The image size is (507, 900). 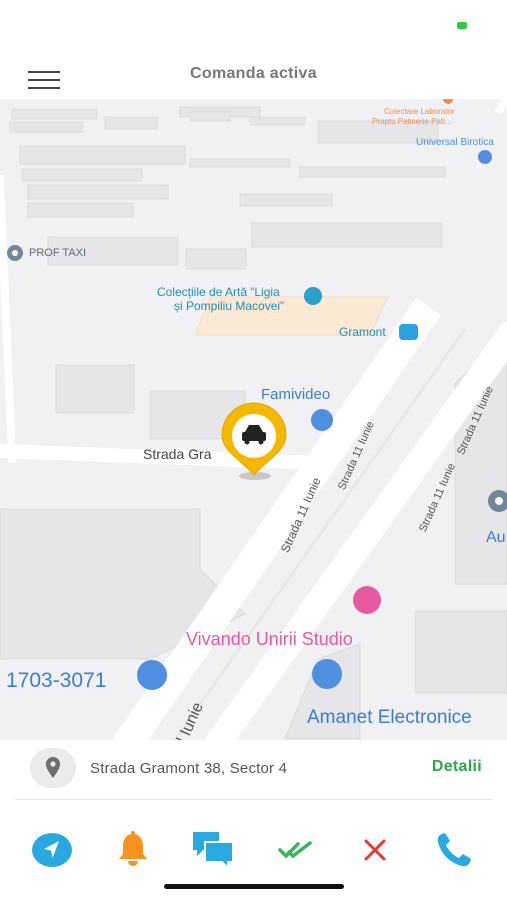 I want to click on poi-label: Colecțiile de Artă “Ligia, so click(x=218, y=292).